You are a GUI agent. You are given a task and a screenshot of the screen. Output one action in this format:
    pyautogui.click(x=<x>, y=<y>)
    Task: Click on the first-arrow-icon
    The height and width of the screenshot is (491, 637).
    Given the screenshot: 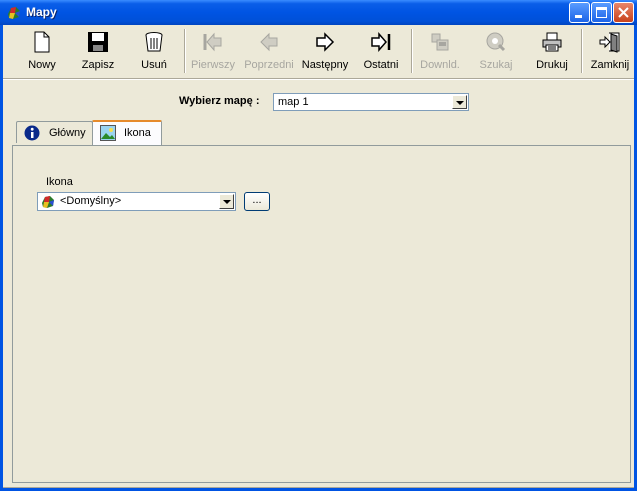 What is the action you would take?
    pyautogui.click(x=212, y=42)
    